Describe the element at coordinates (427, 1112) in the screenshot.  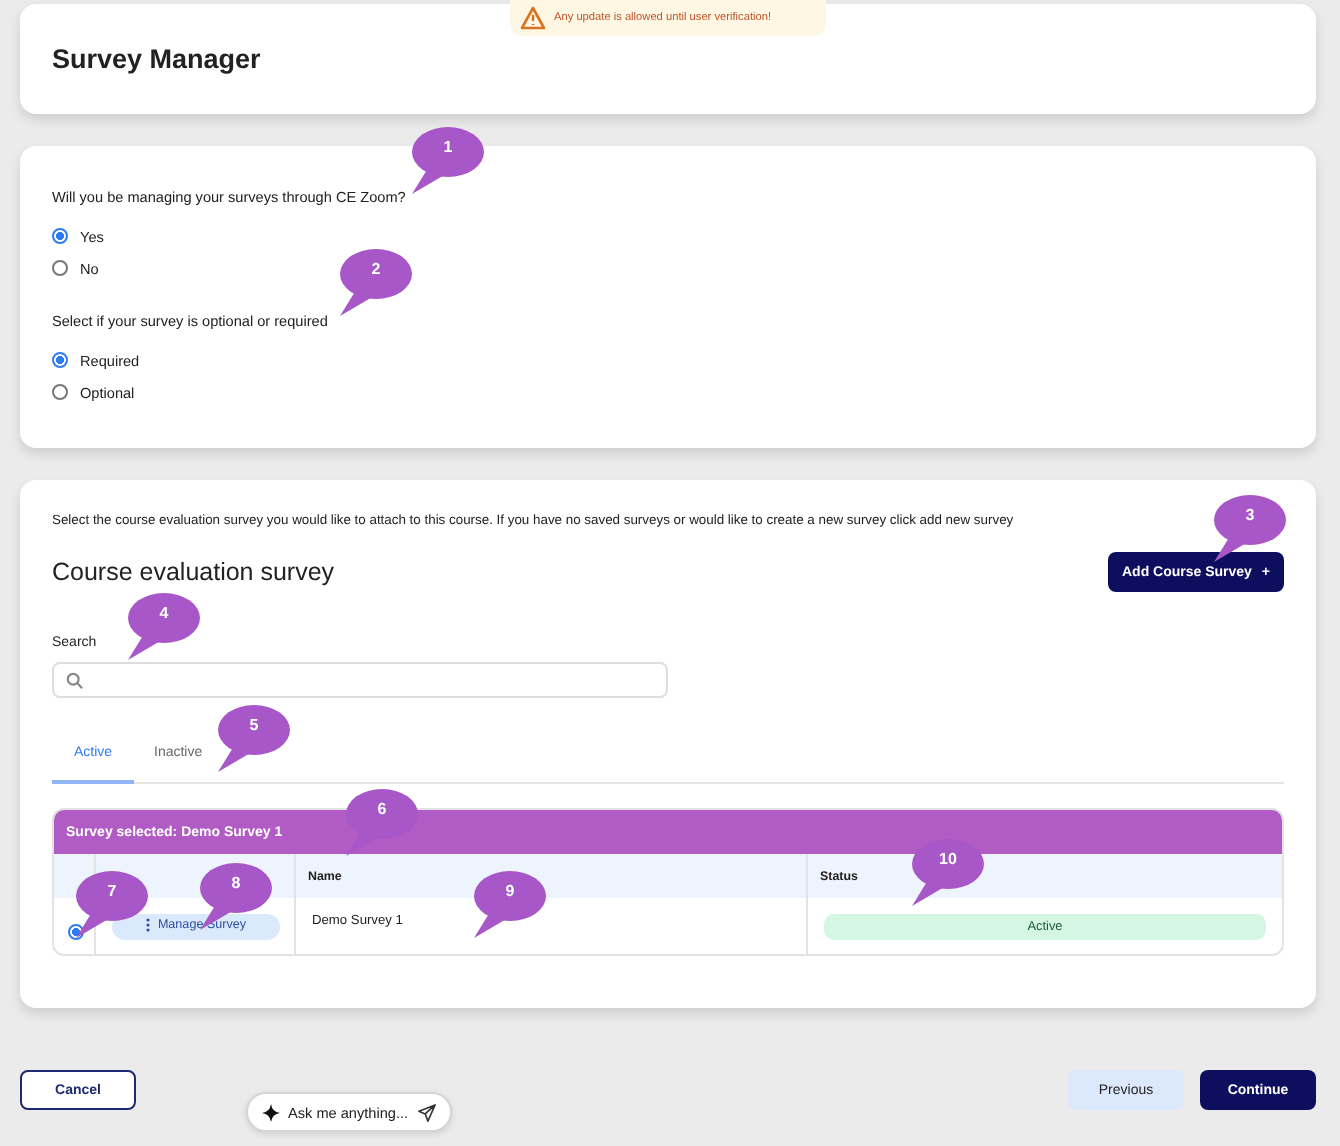
I see `send-icon` at that location.